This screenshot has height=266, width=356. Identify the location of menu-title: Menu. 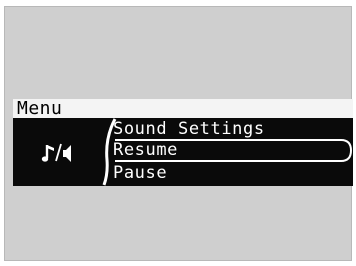
(40, 108).